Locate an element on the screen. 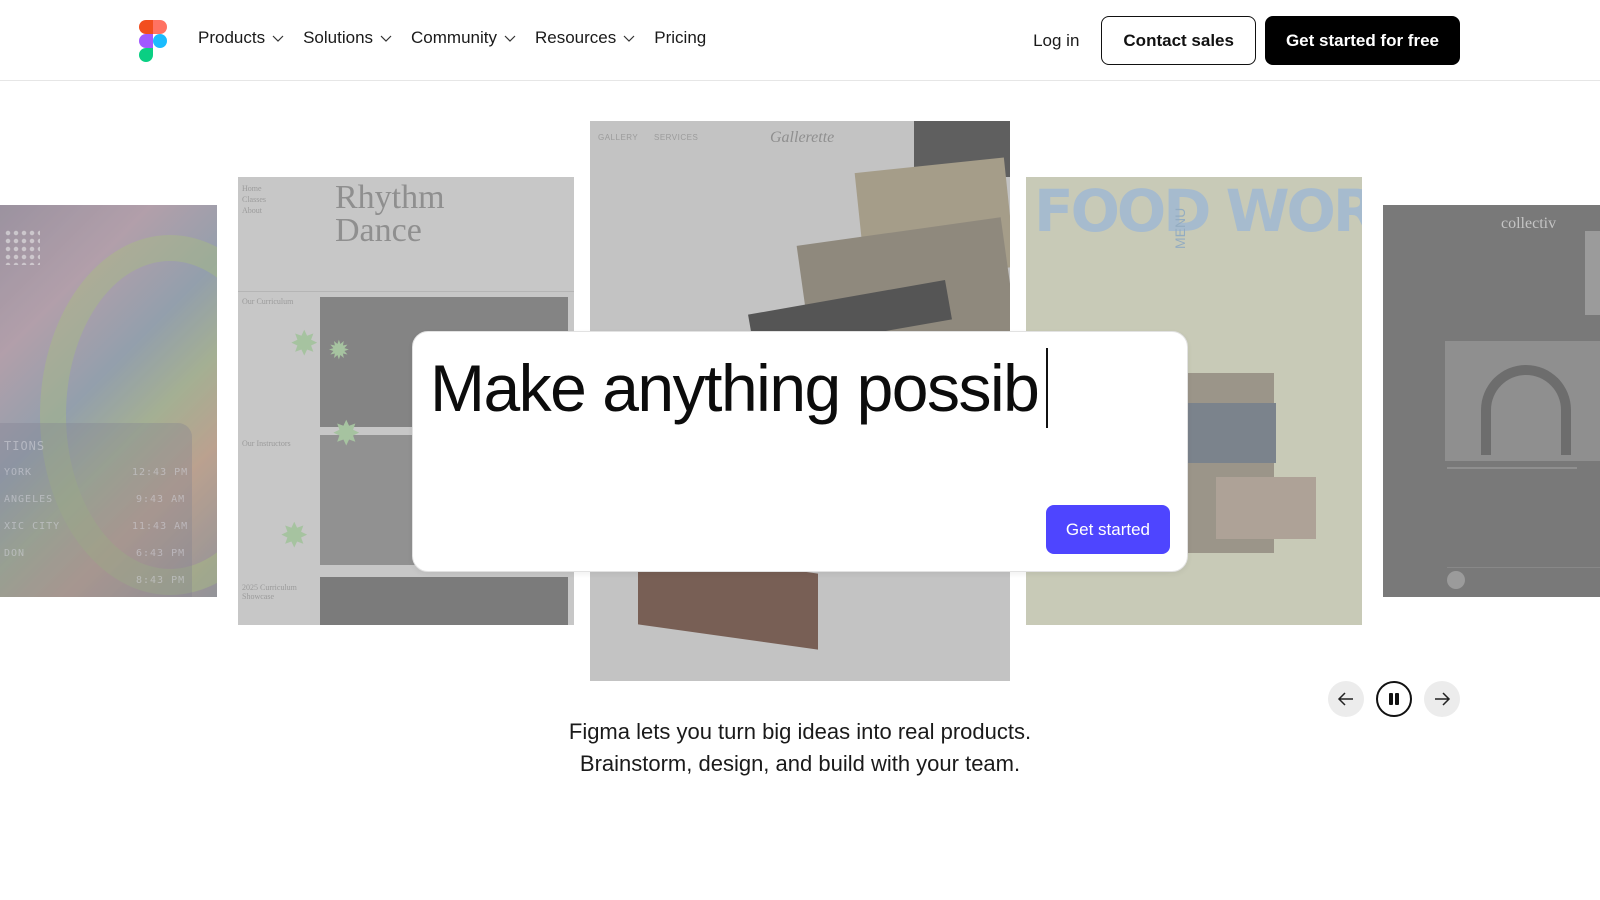 The image size is (1600, 900). prompt-input: Make anything possib is located at coordinates (739, 388).